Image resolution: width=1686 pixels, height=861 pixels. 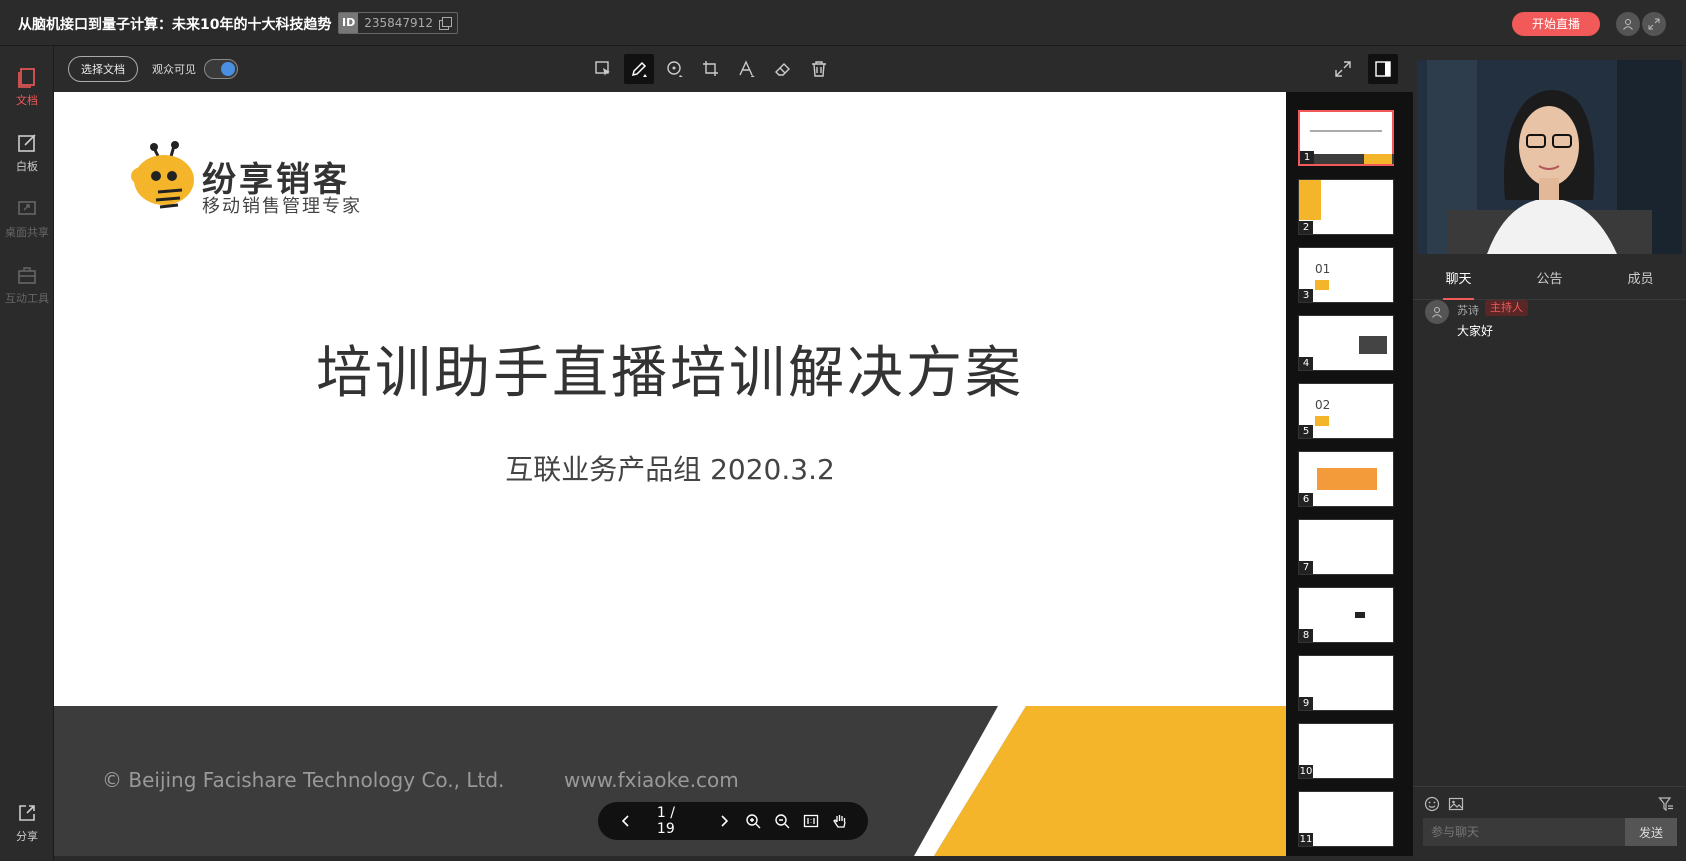 I want to click on slide-thumbnail: 02 5, so click(x=1346, y=411).